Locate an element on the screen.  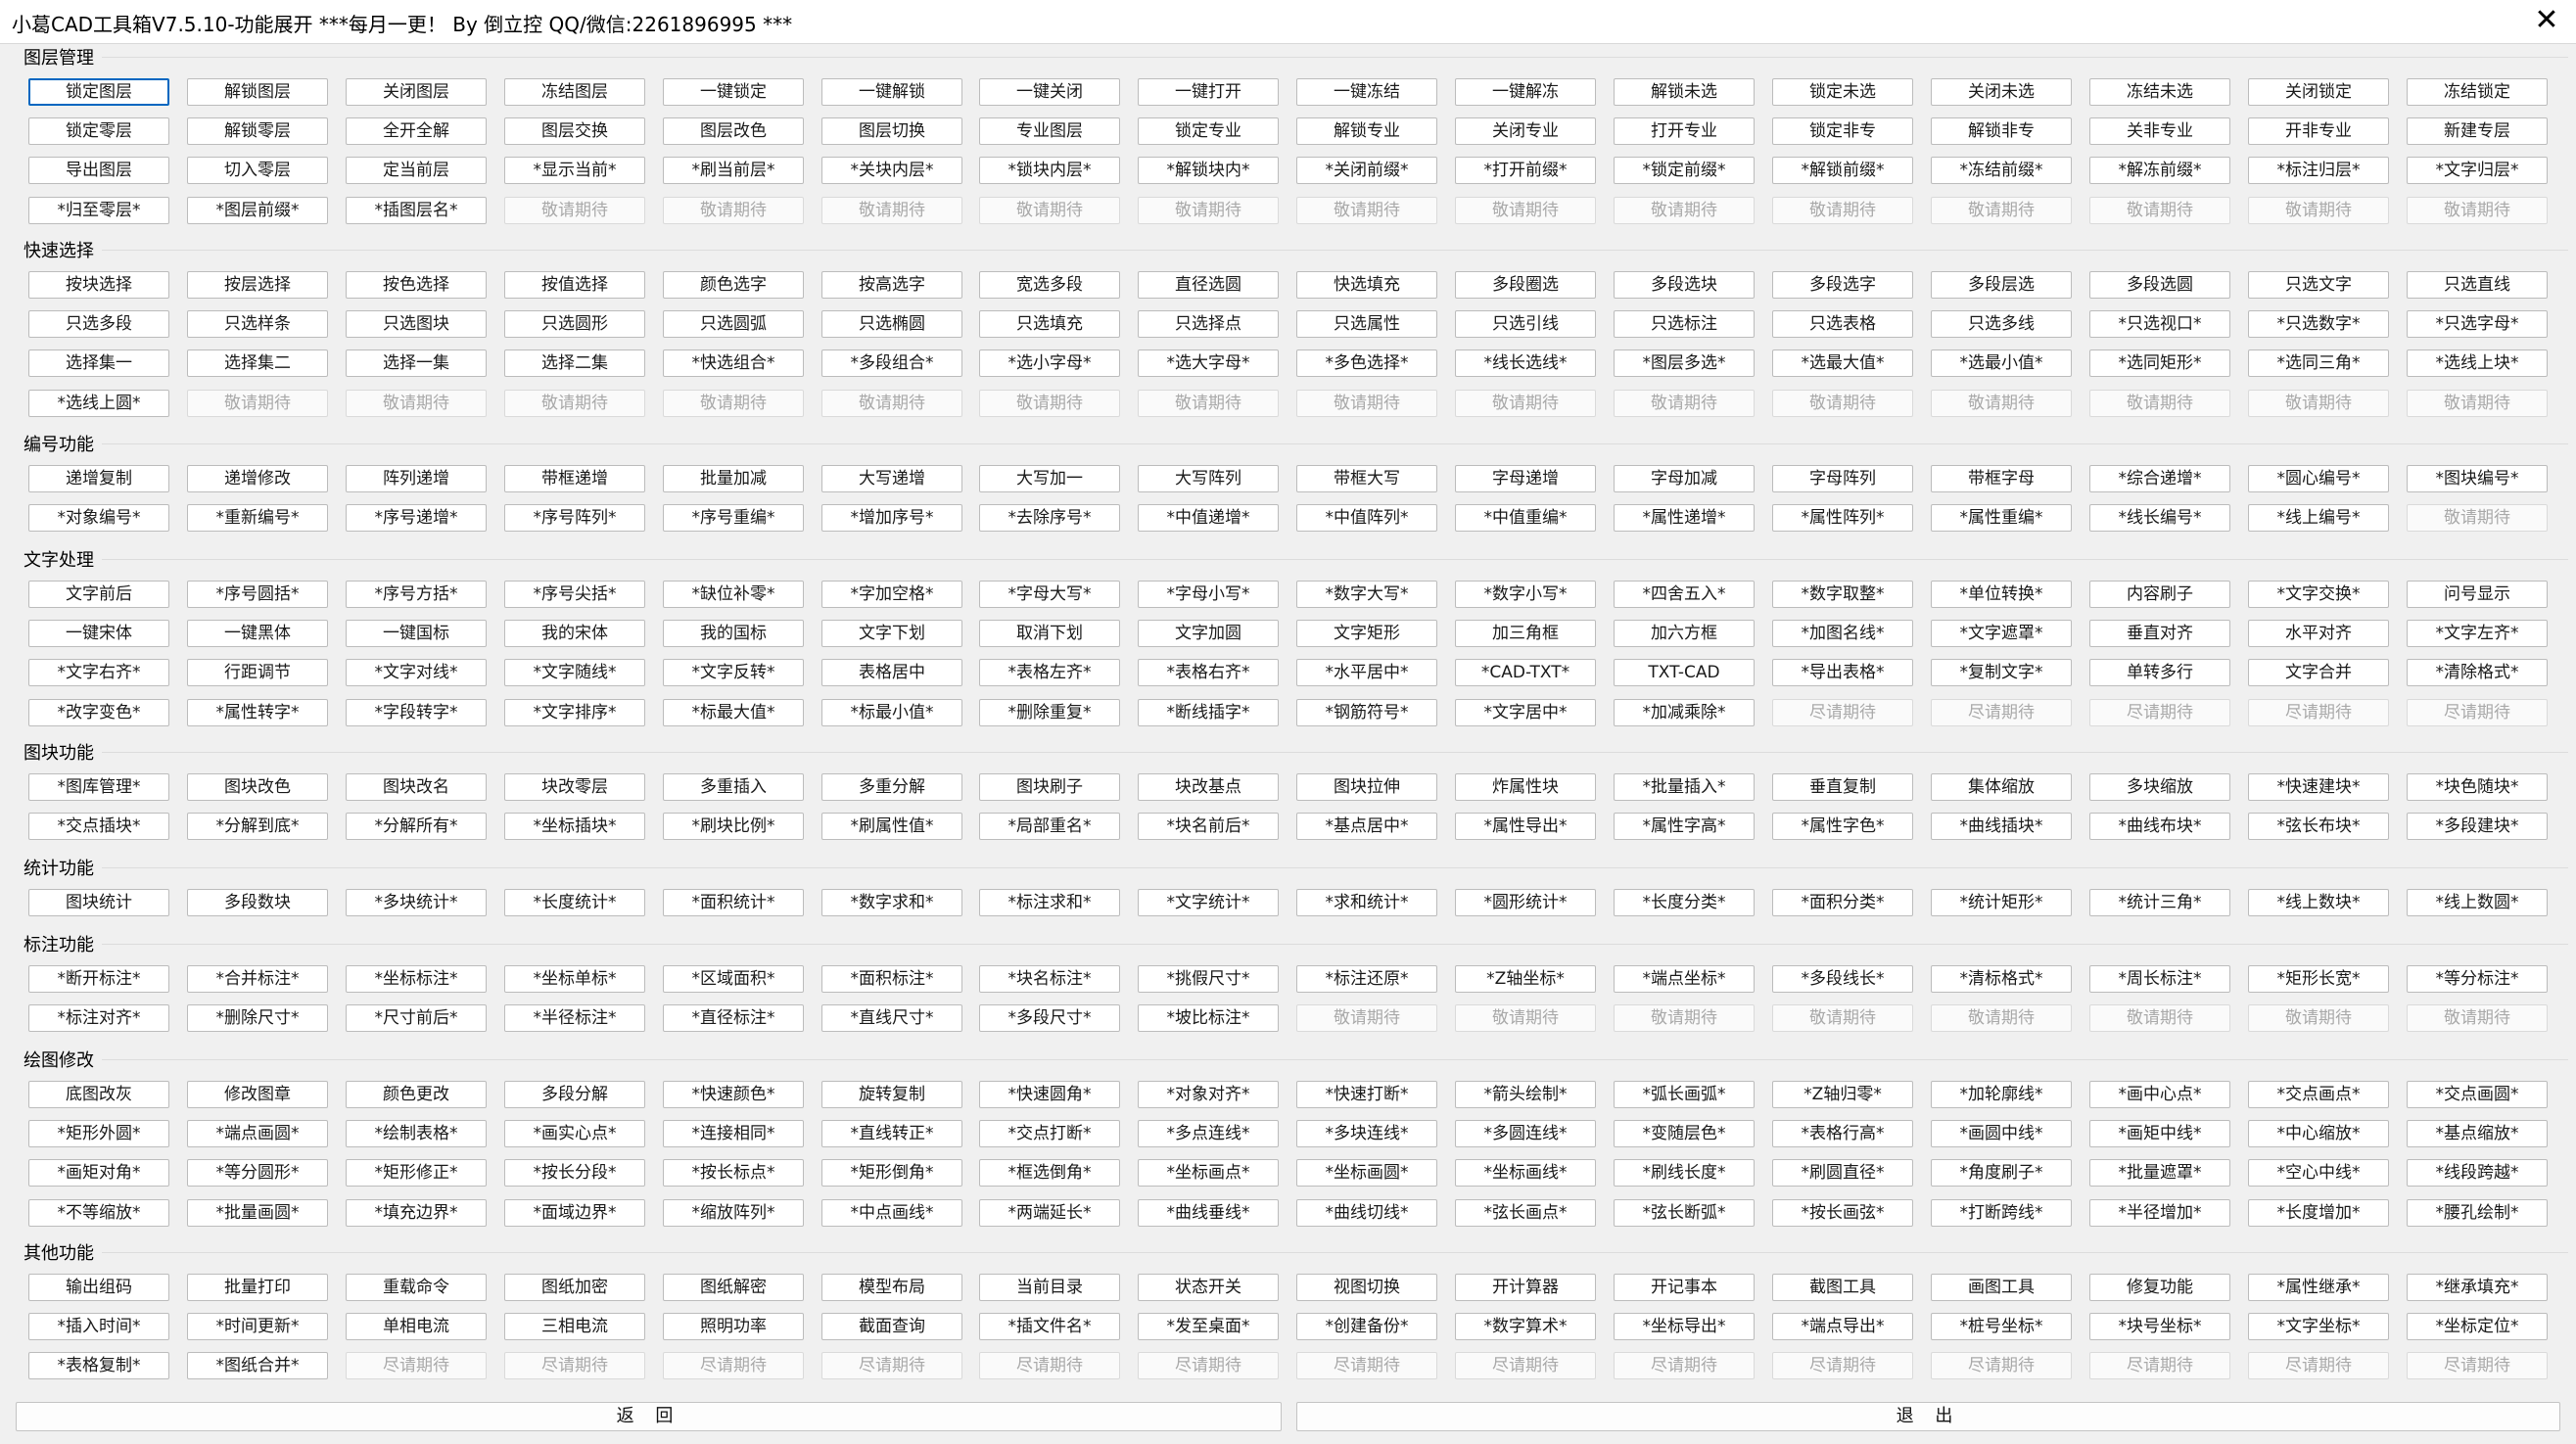
function-button: *分解到底* is located at coordinates (258, 827).